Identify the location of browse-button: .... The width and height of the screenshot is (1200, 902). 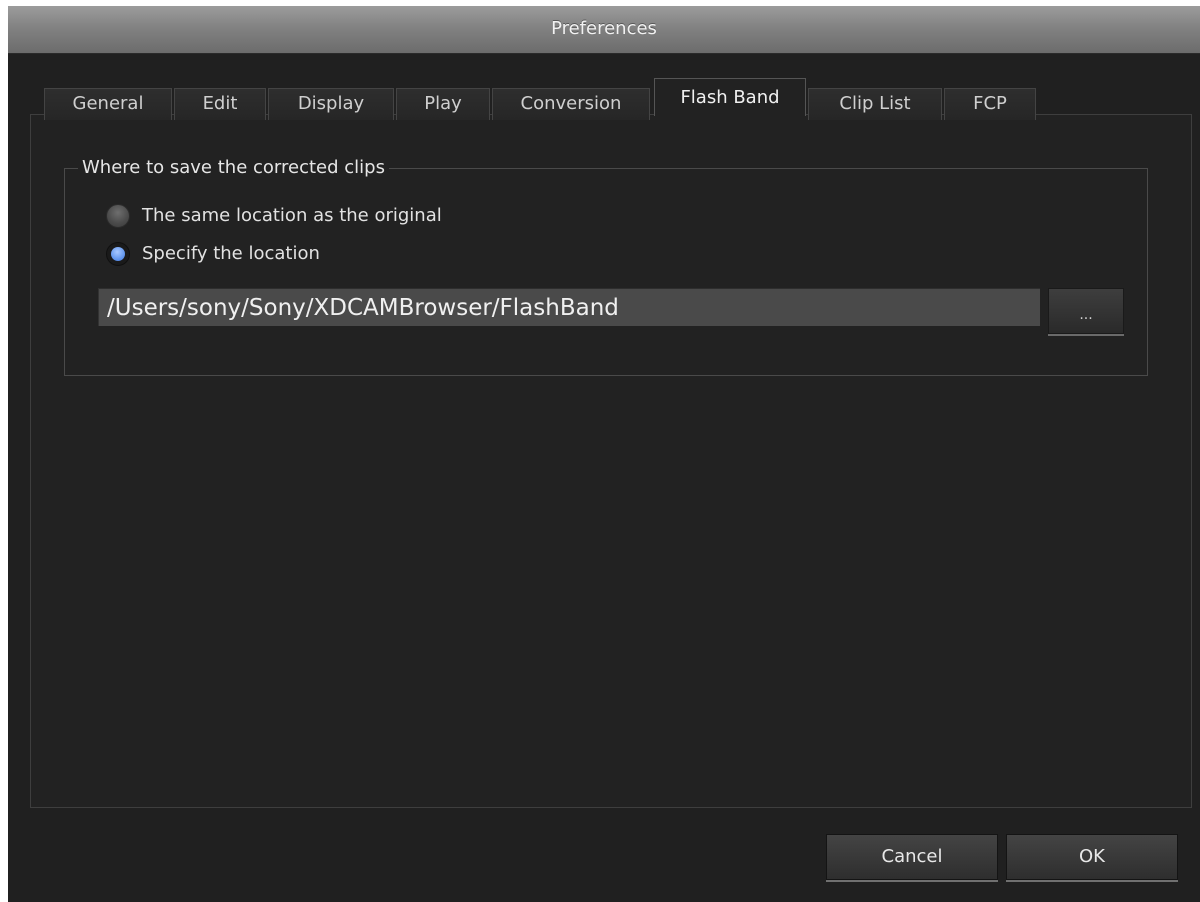
(1086, 311).